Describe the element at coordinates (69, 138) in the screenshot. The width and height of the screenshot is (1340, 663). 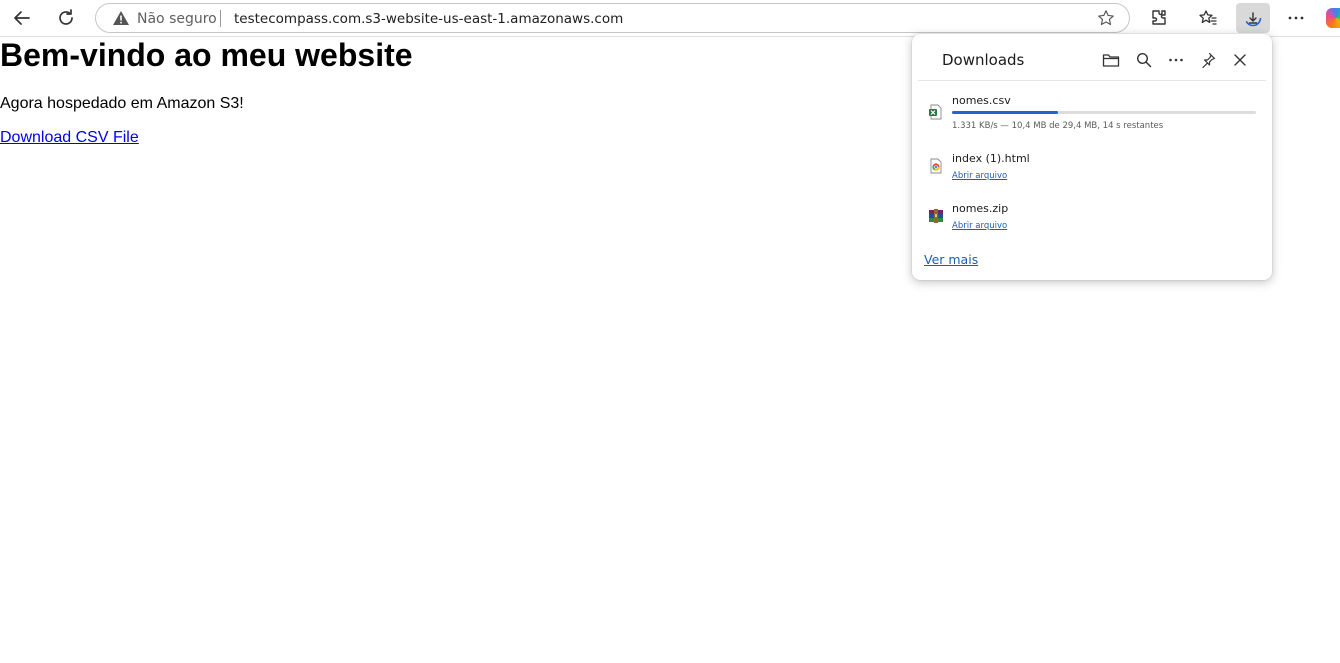
I see `download-csv-link: Download CSV File` at that location.